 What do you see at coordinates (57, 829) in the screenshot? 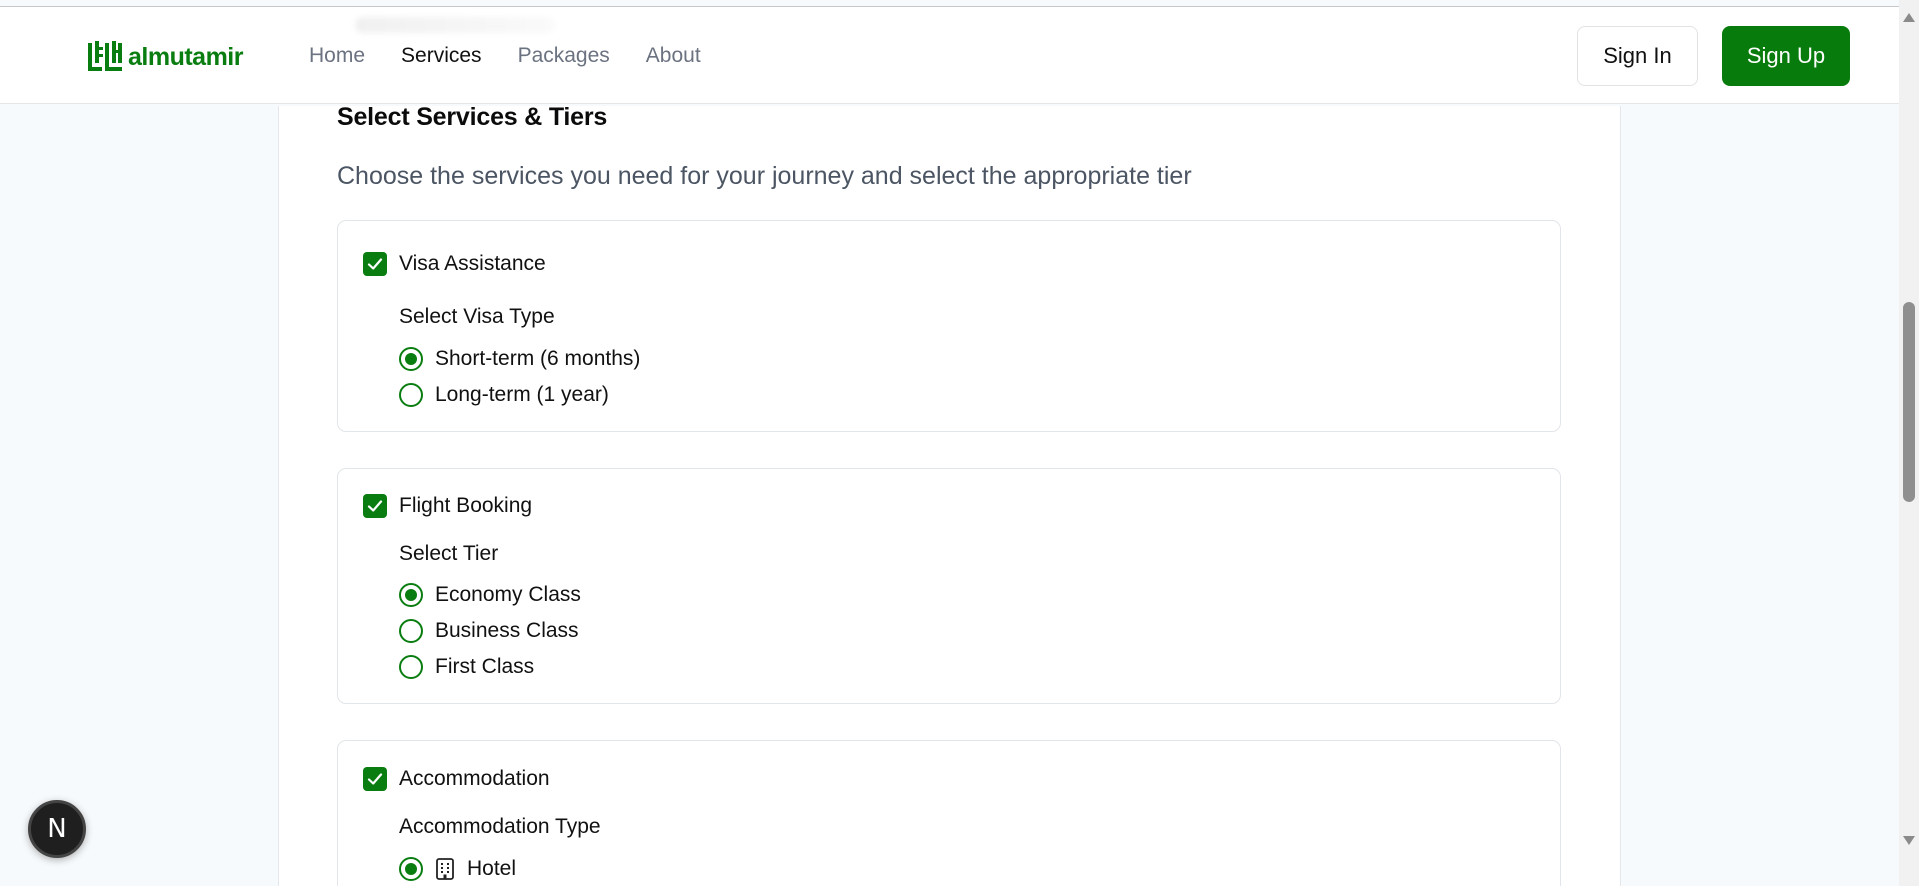
I see `next-dev-indicator-button: N` at bounding box center [57, 829].